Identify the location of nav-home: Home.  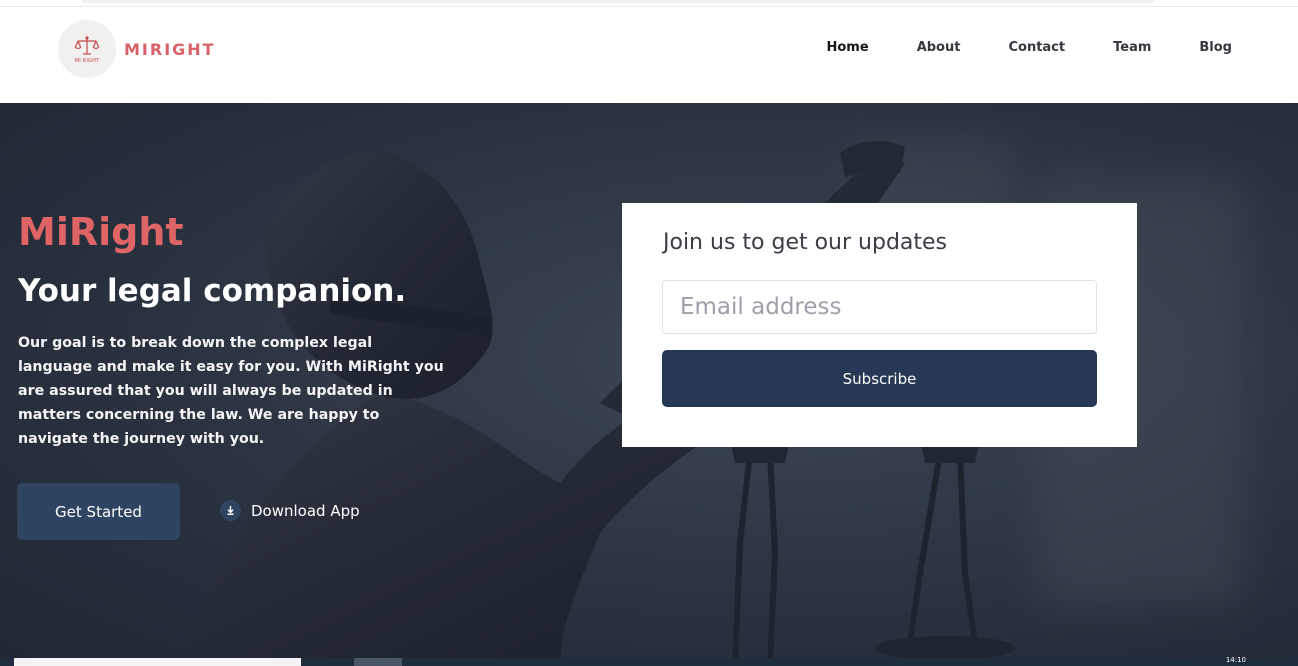
(848, 47).